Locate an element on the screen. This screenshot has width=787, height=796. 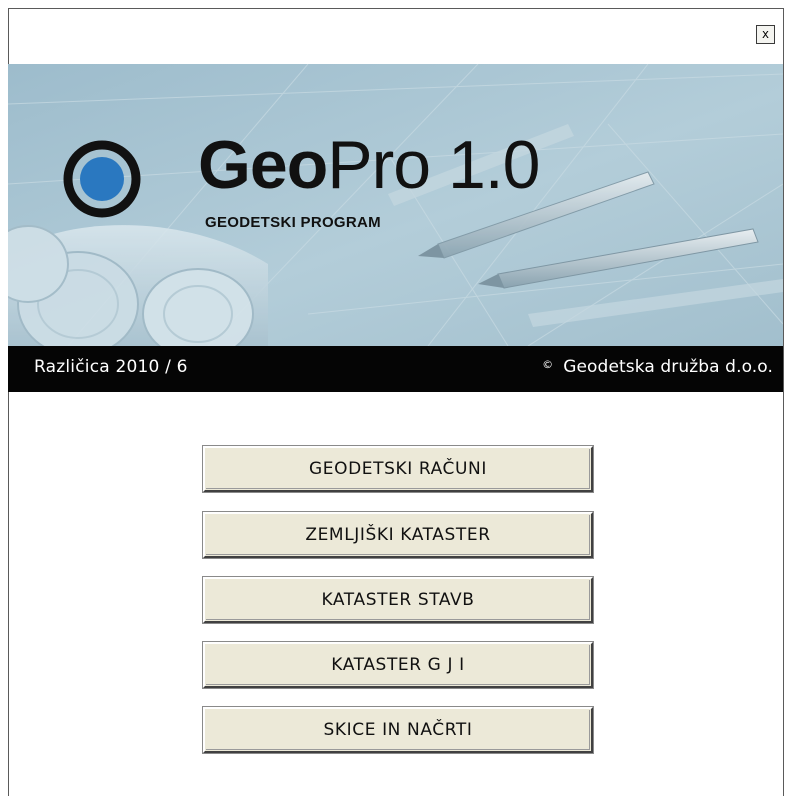
app-subtitle: GEODETSKI PROGRAM is located at coordinates (293, 222).